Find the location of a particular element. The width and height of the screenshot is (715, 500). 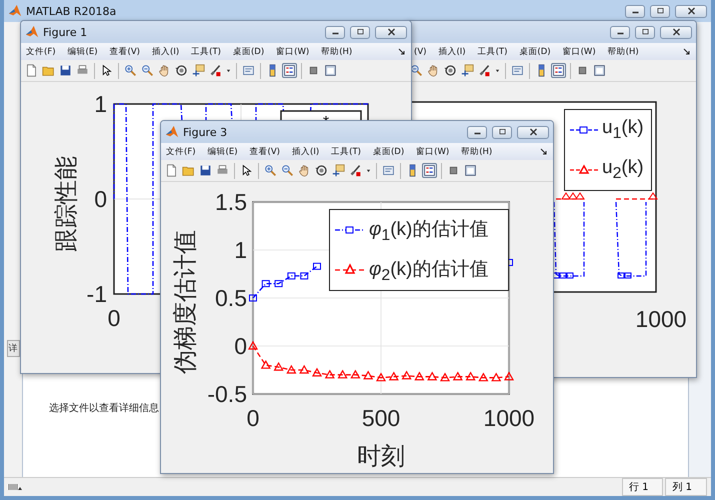

legend-label: u$_{1}$(k) is located at coordinates (623, 130).